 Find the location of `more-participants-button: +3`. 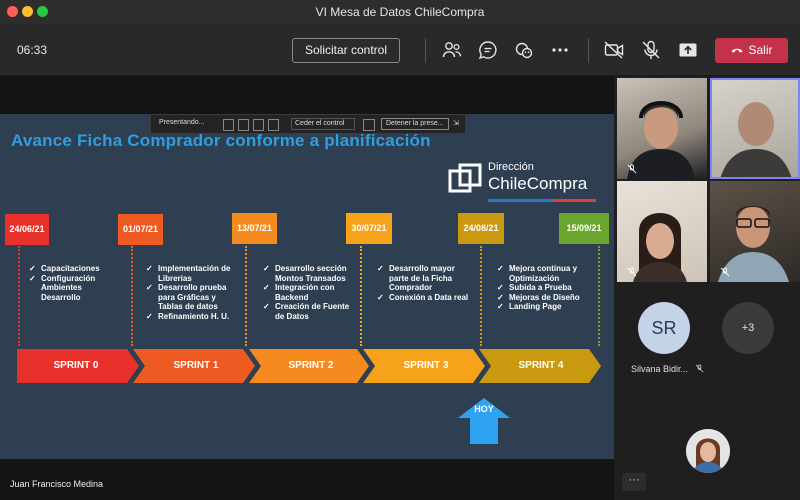

more-participants-button: +3 is located at coordinates (748, 328).